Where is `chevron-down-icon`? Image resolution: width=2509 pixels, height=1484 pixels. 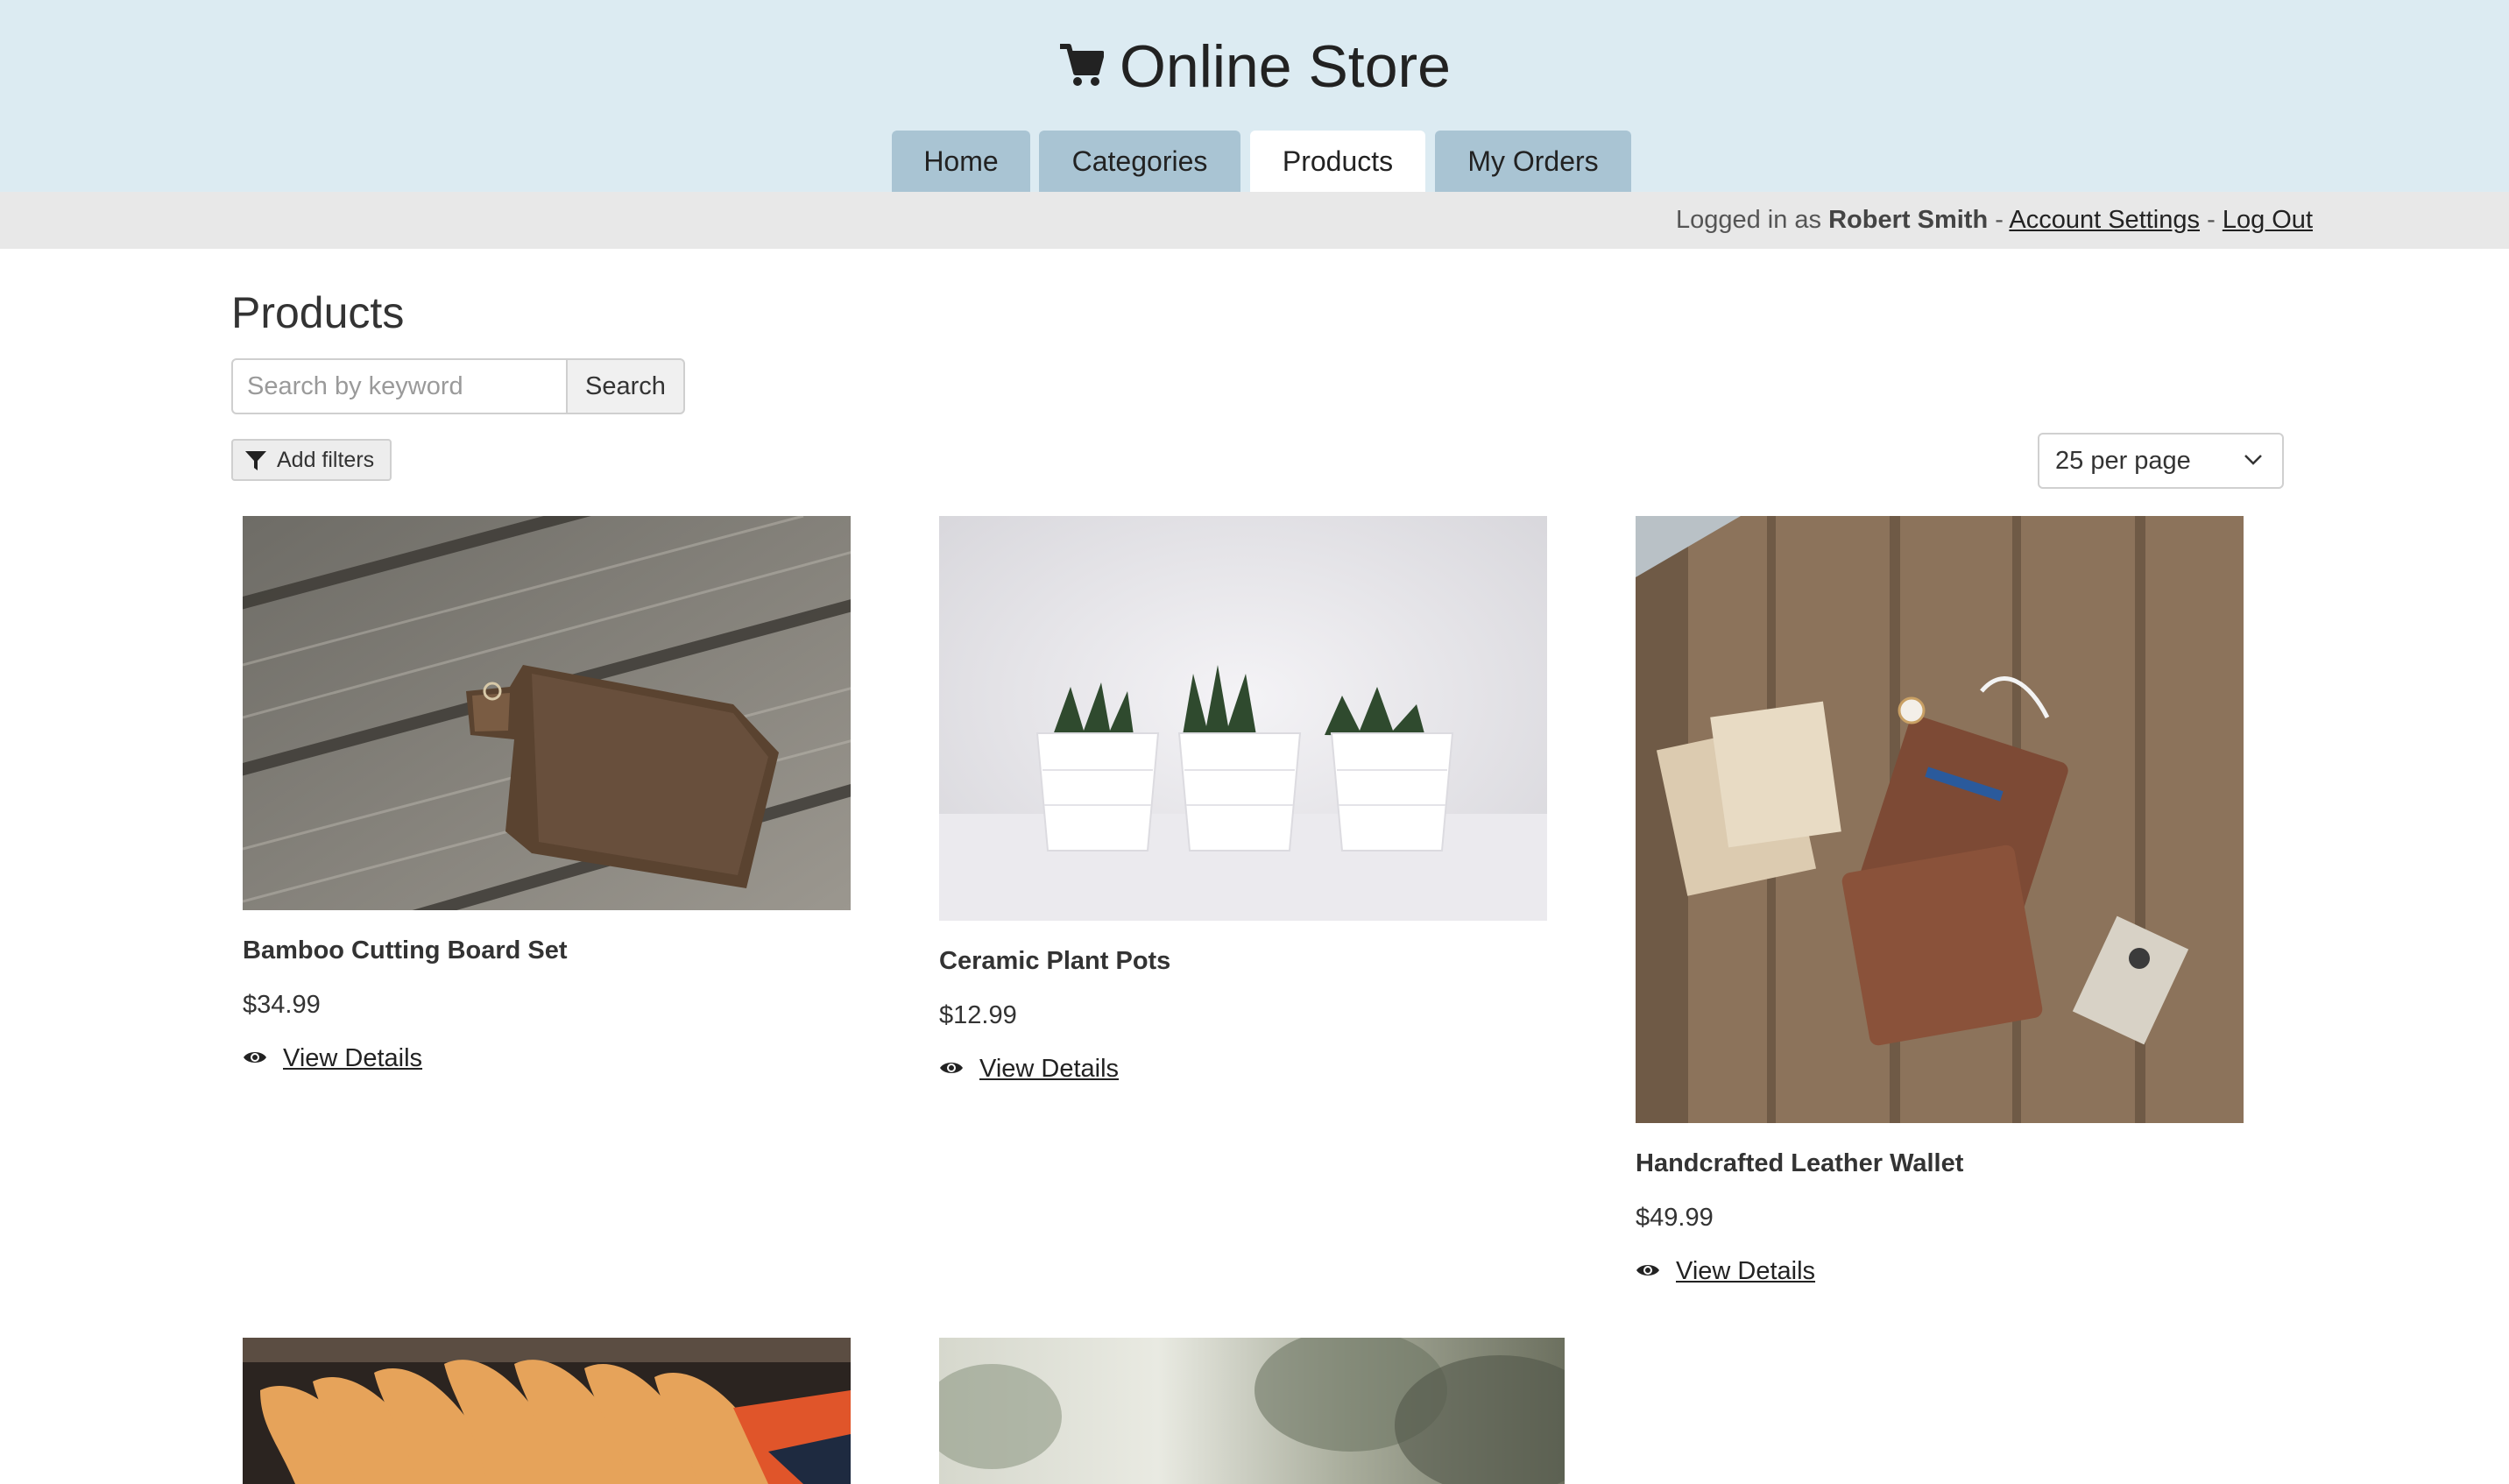
chevron-down-icon is located at coordinates (2253, 460).